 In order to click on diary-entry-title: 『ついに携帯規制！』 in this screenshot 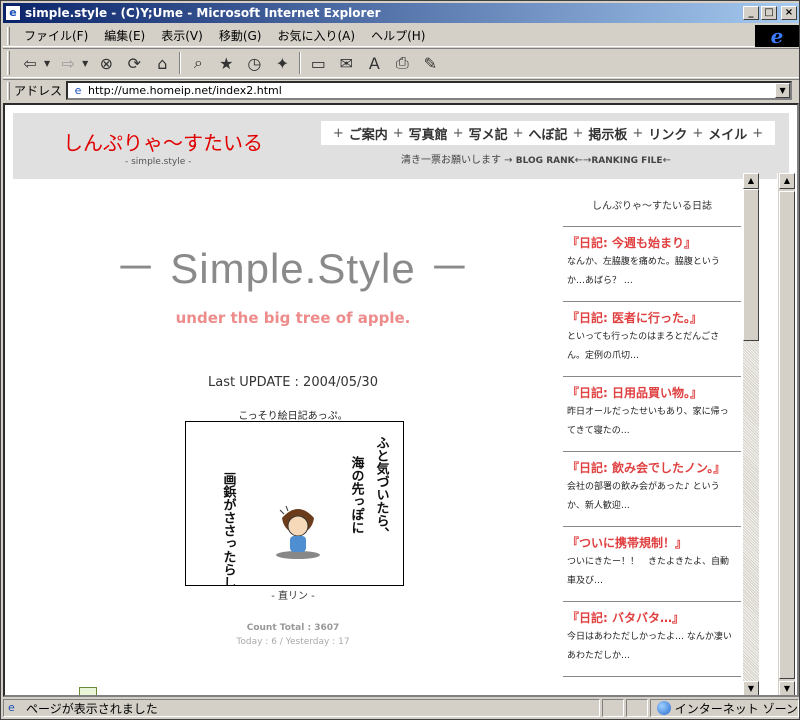, I will do `click(652, 542)`.